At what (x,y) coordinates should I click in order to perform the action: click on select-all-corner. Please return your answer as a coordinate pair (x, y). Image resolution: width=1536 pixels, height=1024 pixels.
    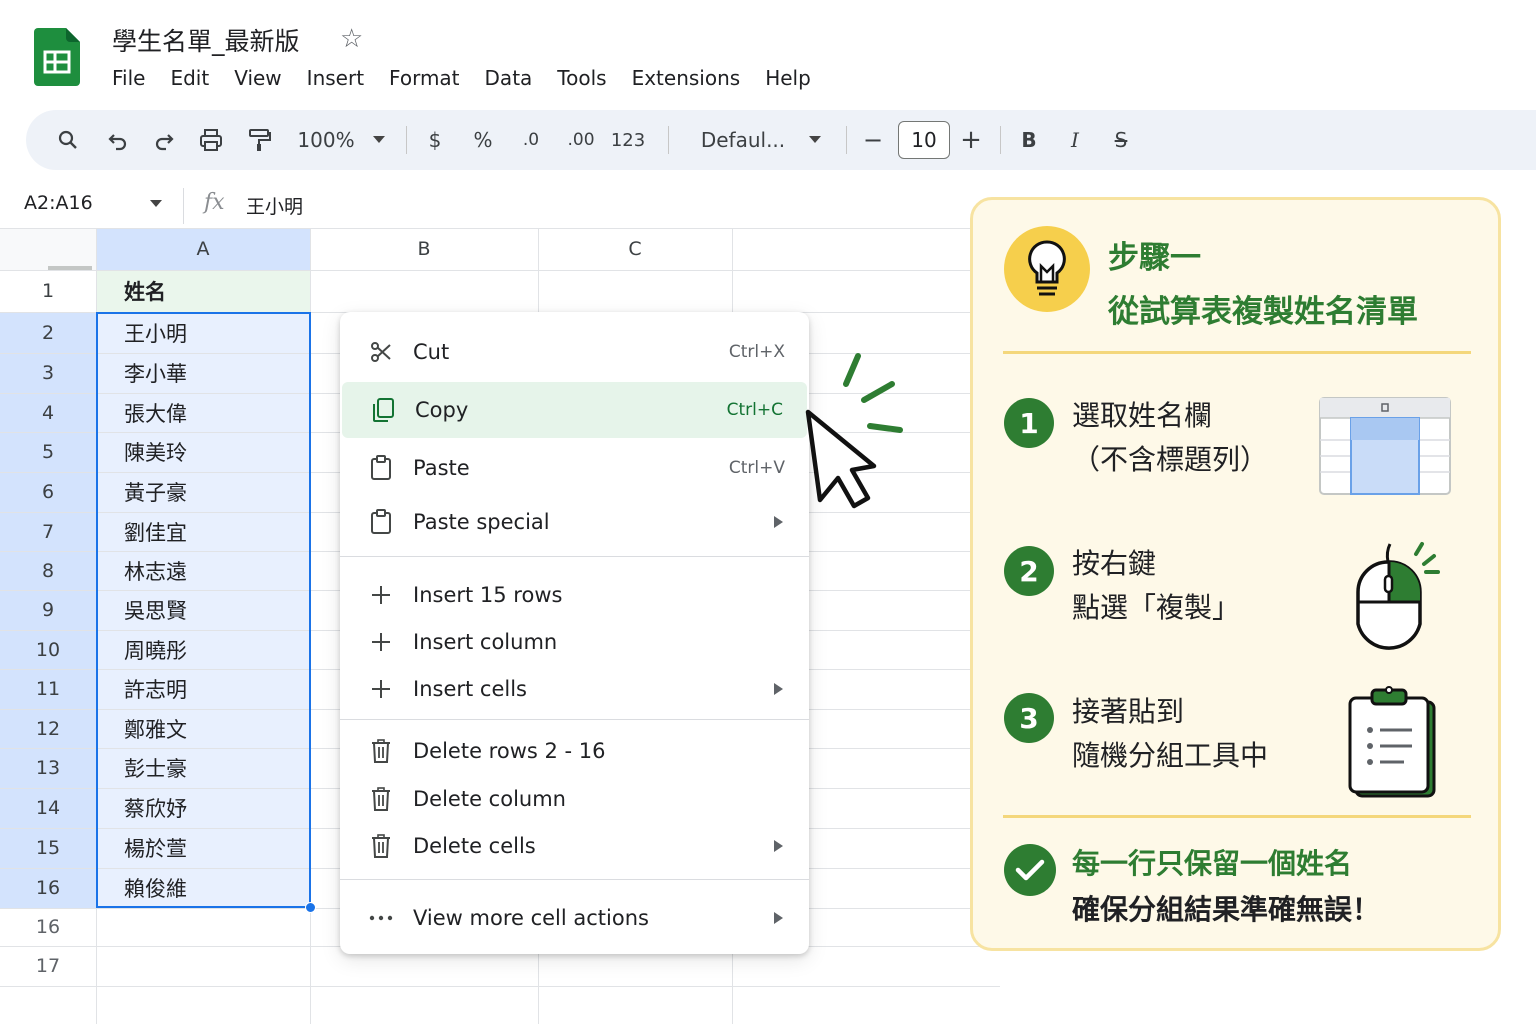
    Looking at the image, I should click on (48, 249).